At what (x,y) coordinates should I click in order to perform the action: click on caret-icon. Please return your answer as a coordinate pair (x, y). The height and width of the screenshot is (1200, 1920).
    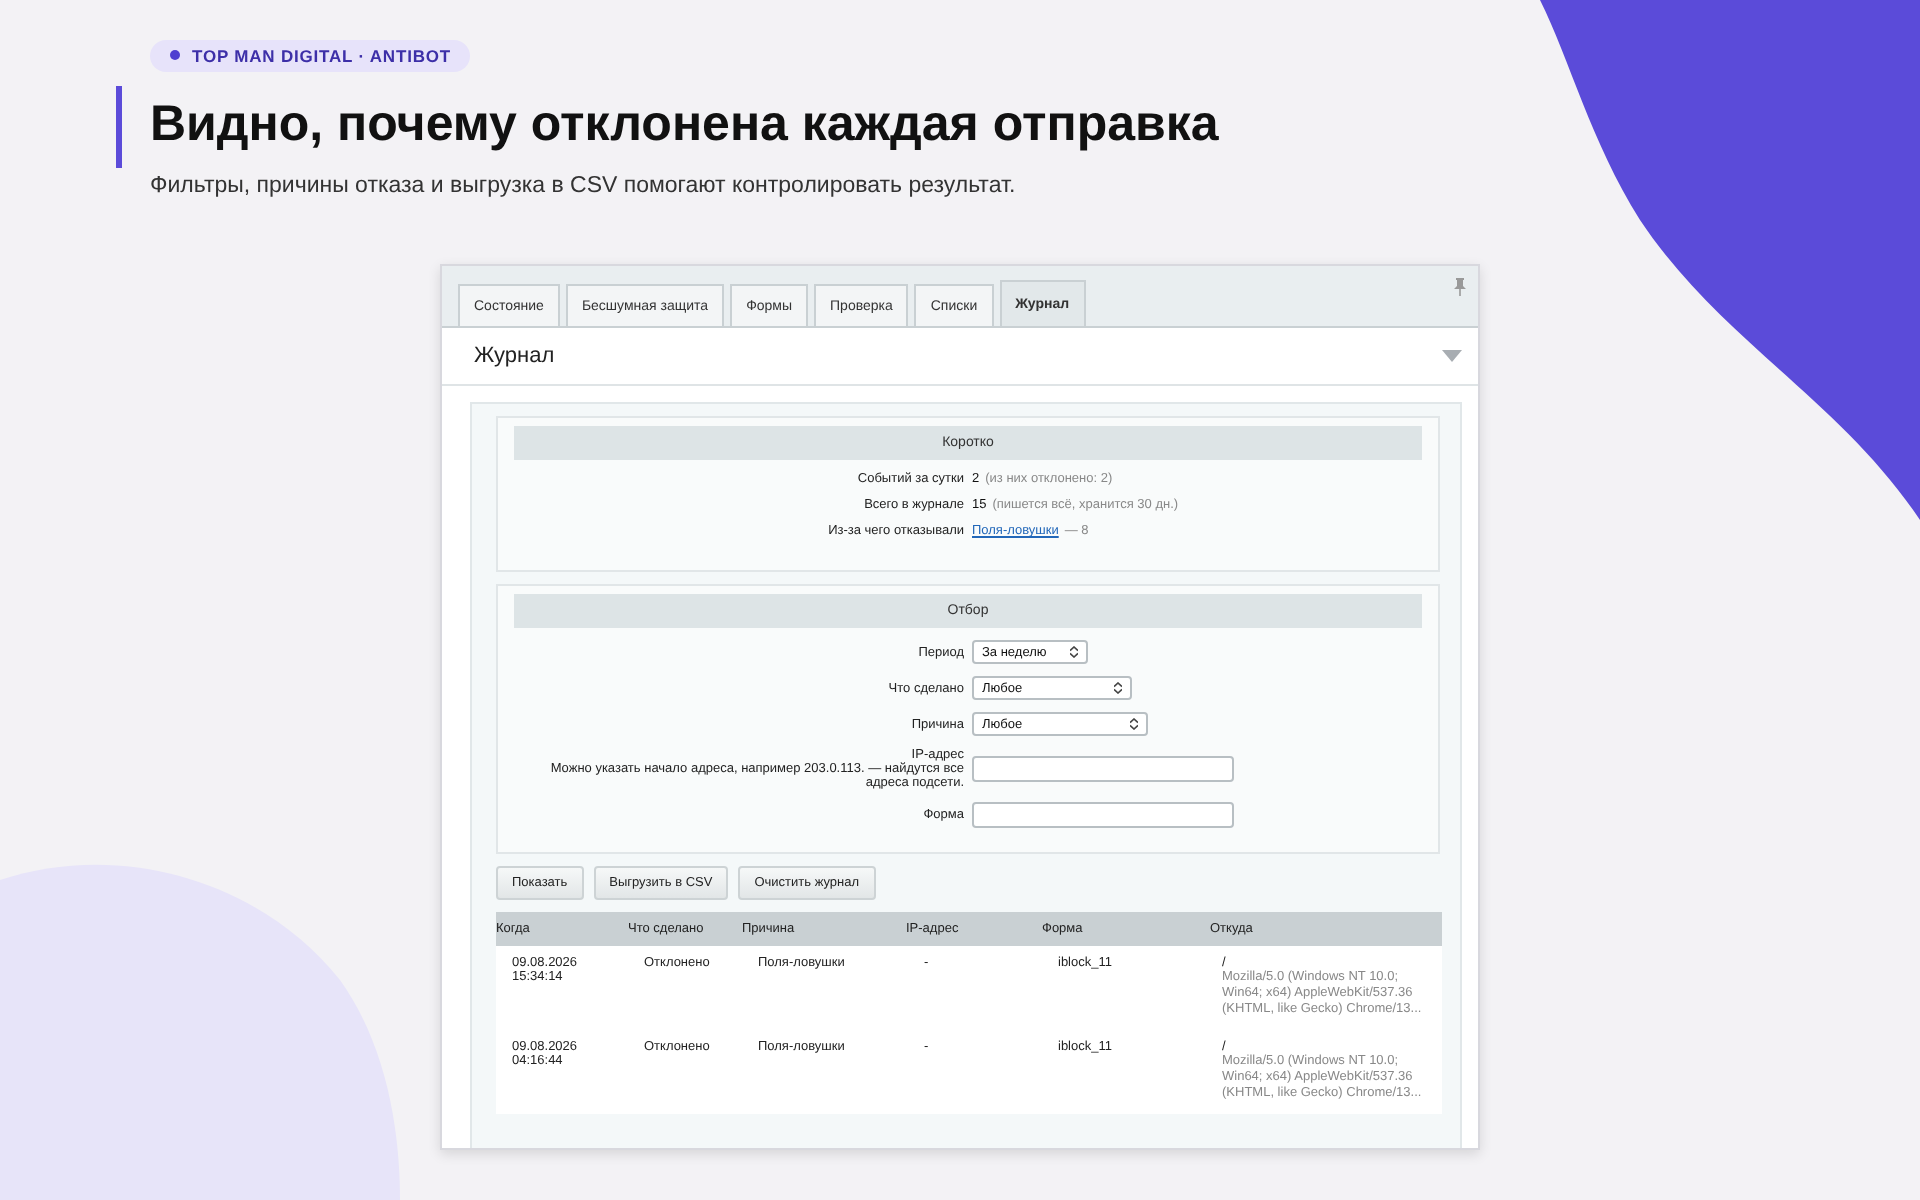
    Looking at the image, I should click on (1452, 356).